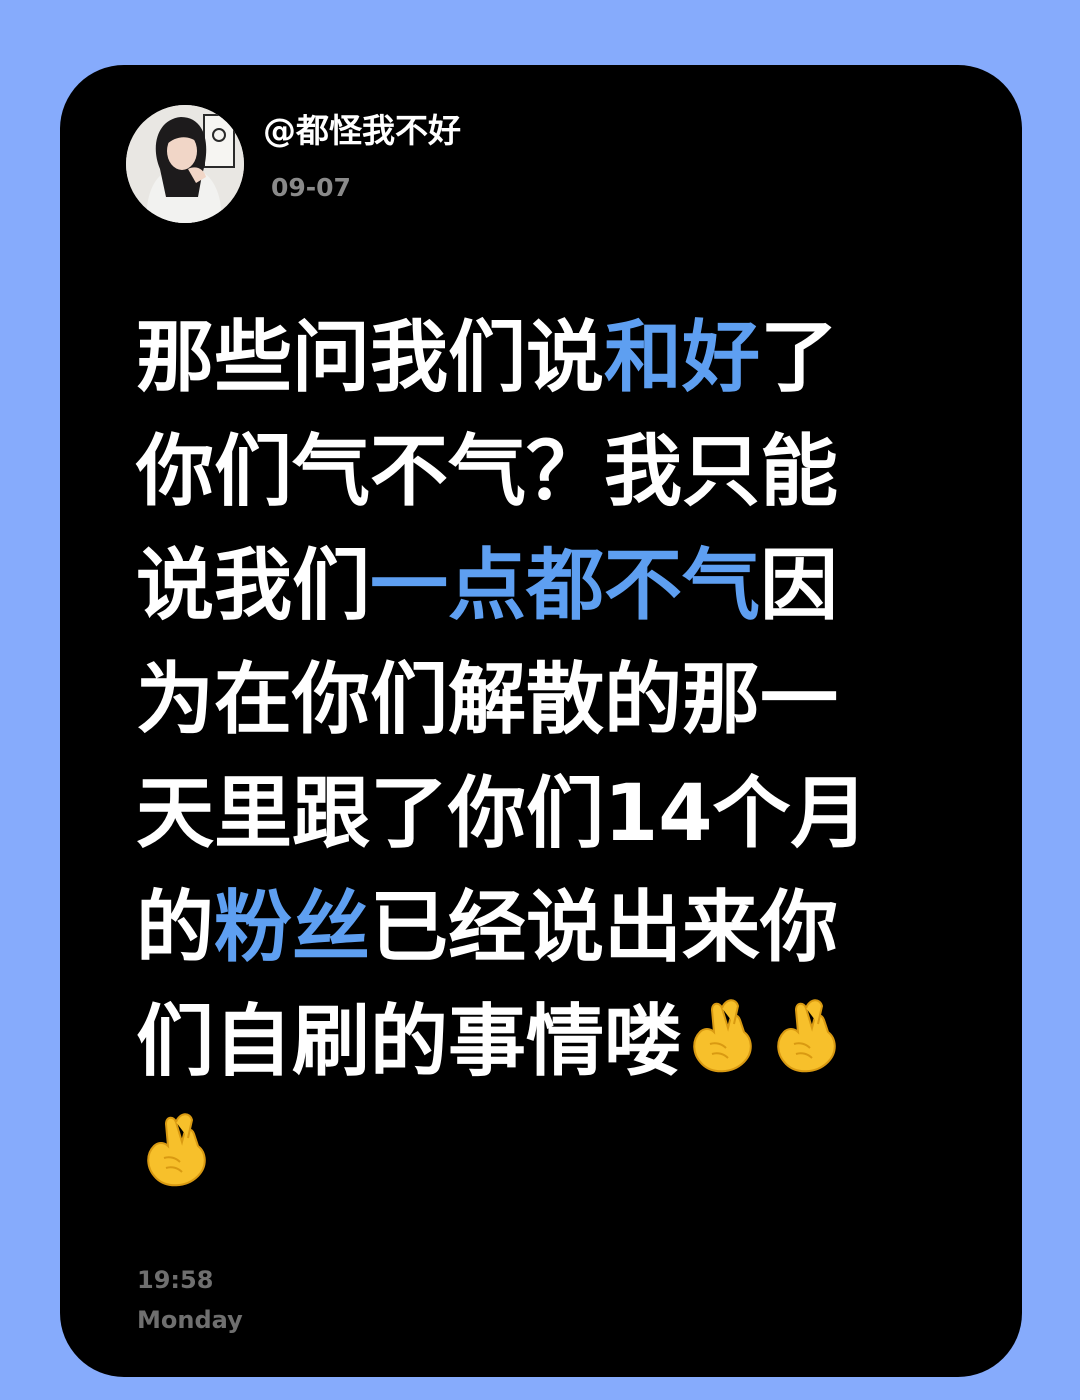  Describe the element at coordinates (799, 586) in the screenshot. I see `post-text: 因` at that location.